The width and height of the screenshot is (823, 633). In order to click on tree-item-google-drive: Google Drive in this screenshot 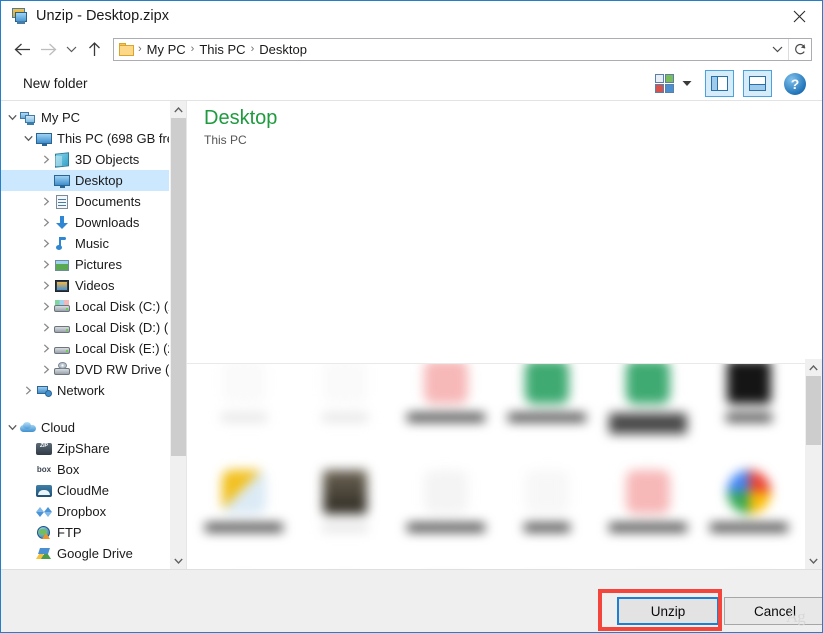, I will do `click(85, 553)`.